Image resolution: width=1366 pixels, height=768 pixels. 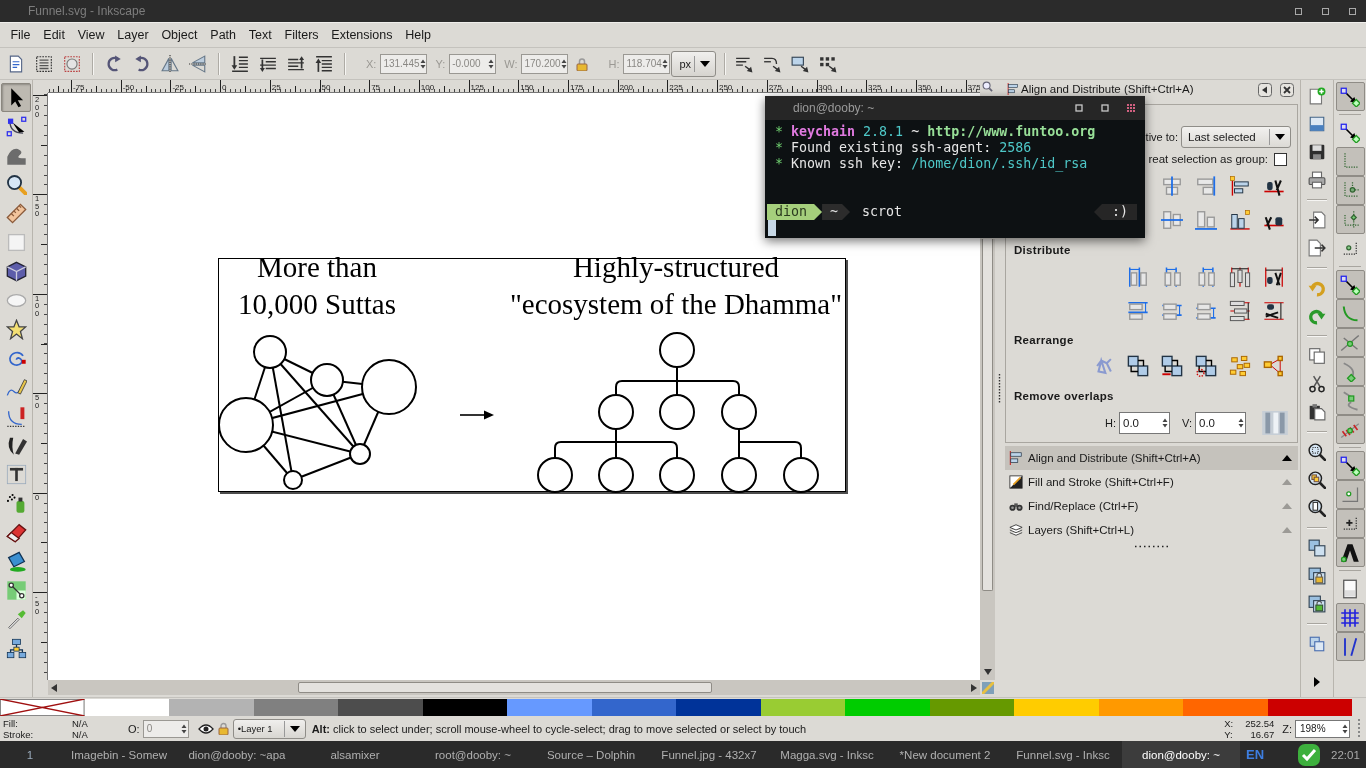 What do you see at coordinates (1151, 458) in the screenshot?
I see `dock-tab: Align and Distribute (Shift+Ctrl+A)` at bounding box center [1151, 458].